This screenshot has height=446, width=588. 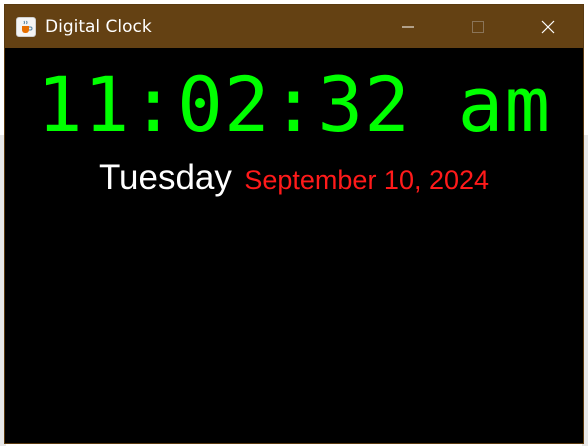 I want to click on maximize-button, so click(x=478, y=26).